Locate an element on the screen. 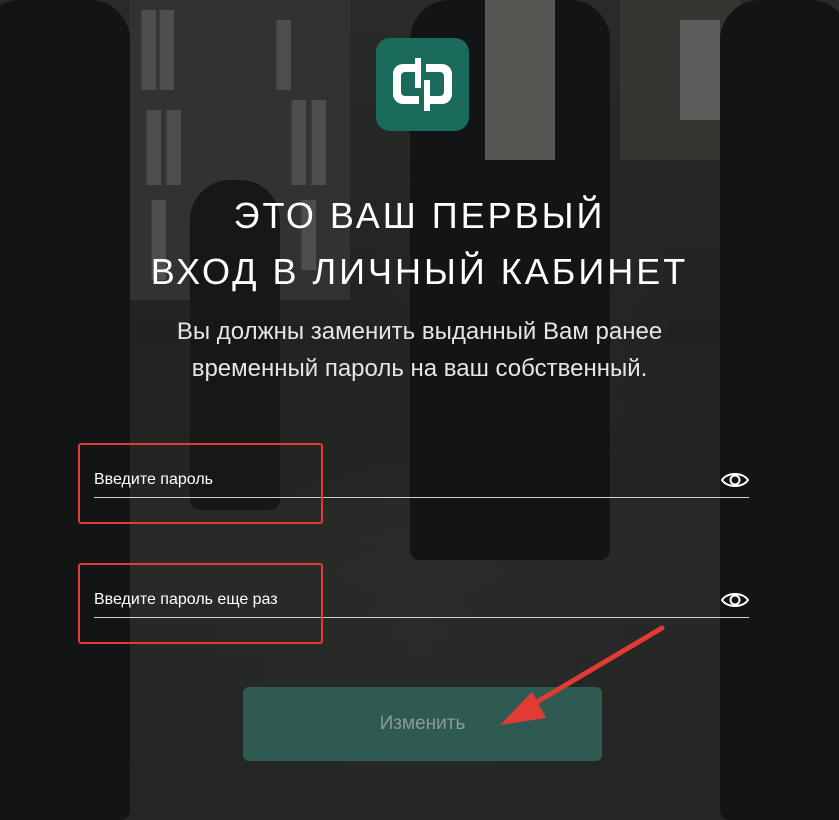 This screenshot has height=820, width=839. highlight-box-password is located at coordinates (200, 483).